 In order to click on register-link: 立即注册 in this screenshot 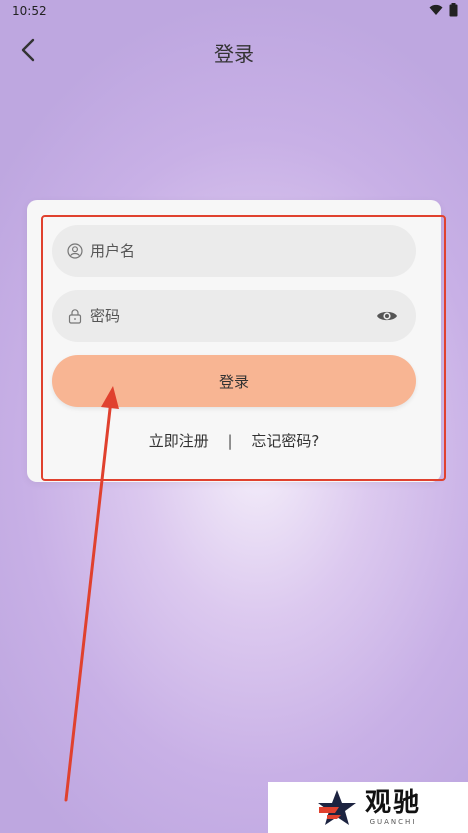, I will do `click(179, 440)`.